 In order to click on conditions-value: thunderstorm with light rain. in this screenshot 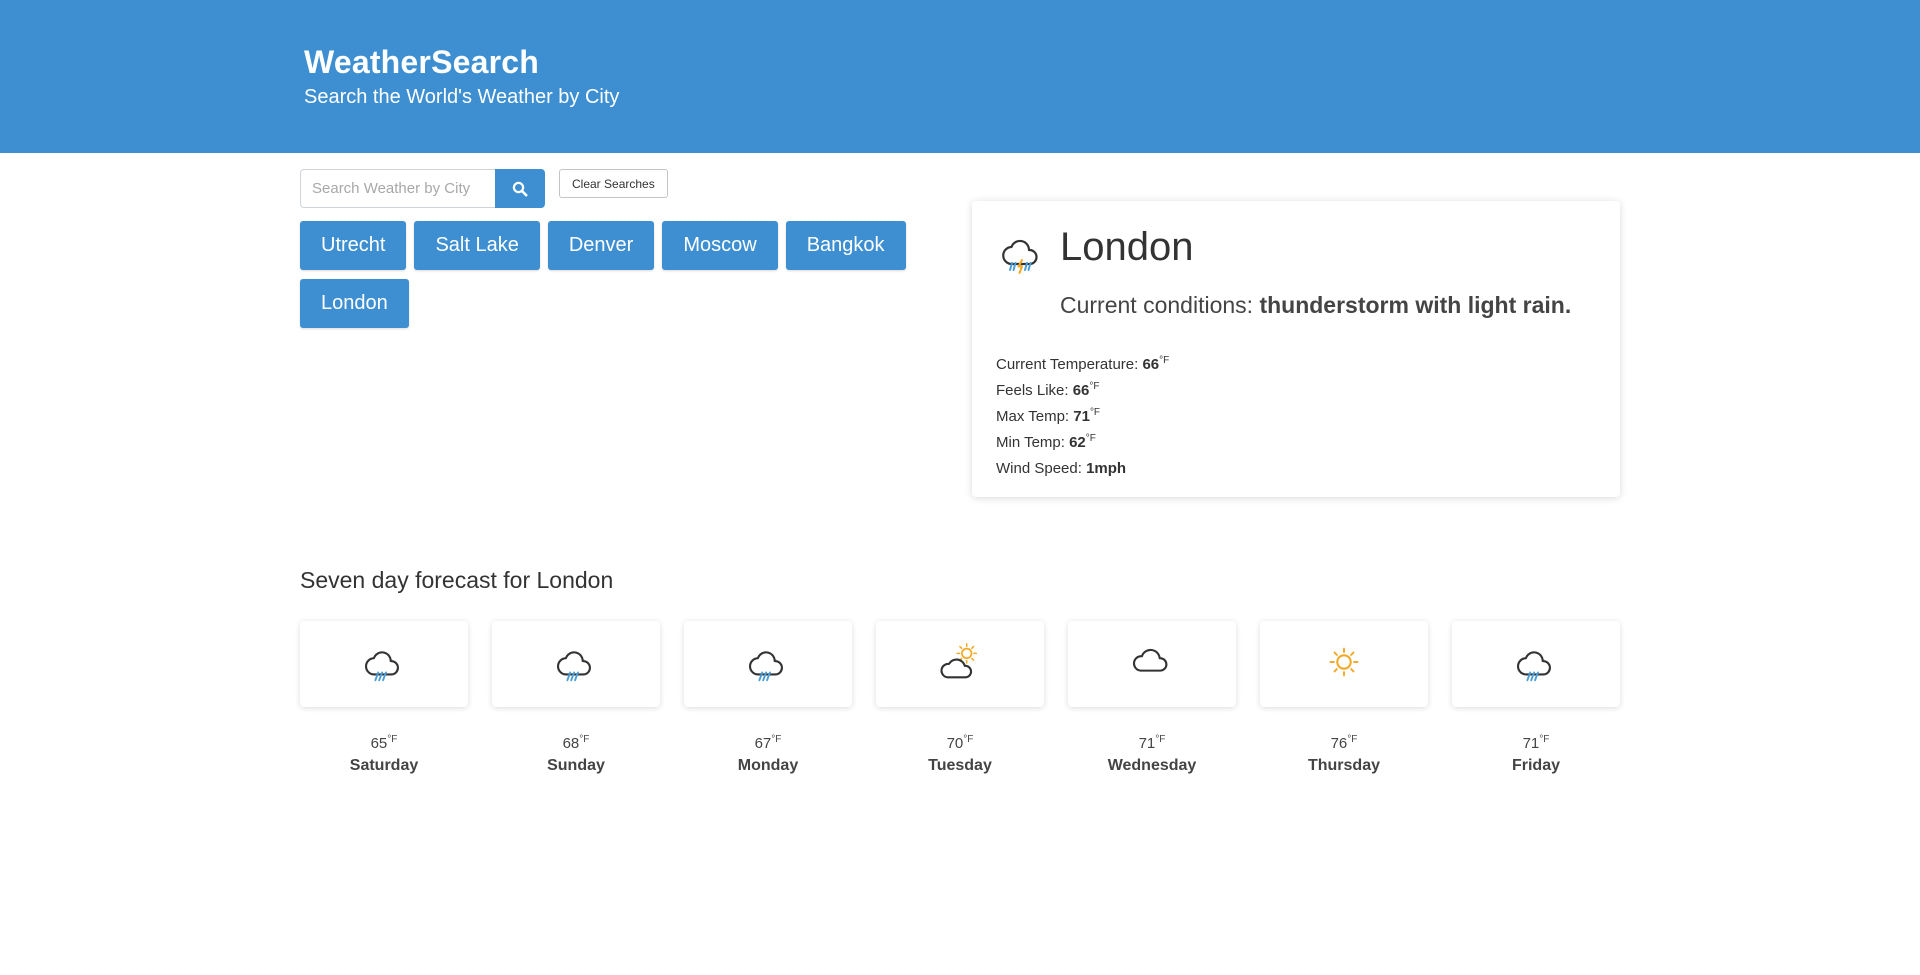, I will do `click(1415, 305)`.